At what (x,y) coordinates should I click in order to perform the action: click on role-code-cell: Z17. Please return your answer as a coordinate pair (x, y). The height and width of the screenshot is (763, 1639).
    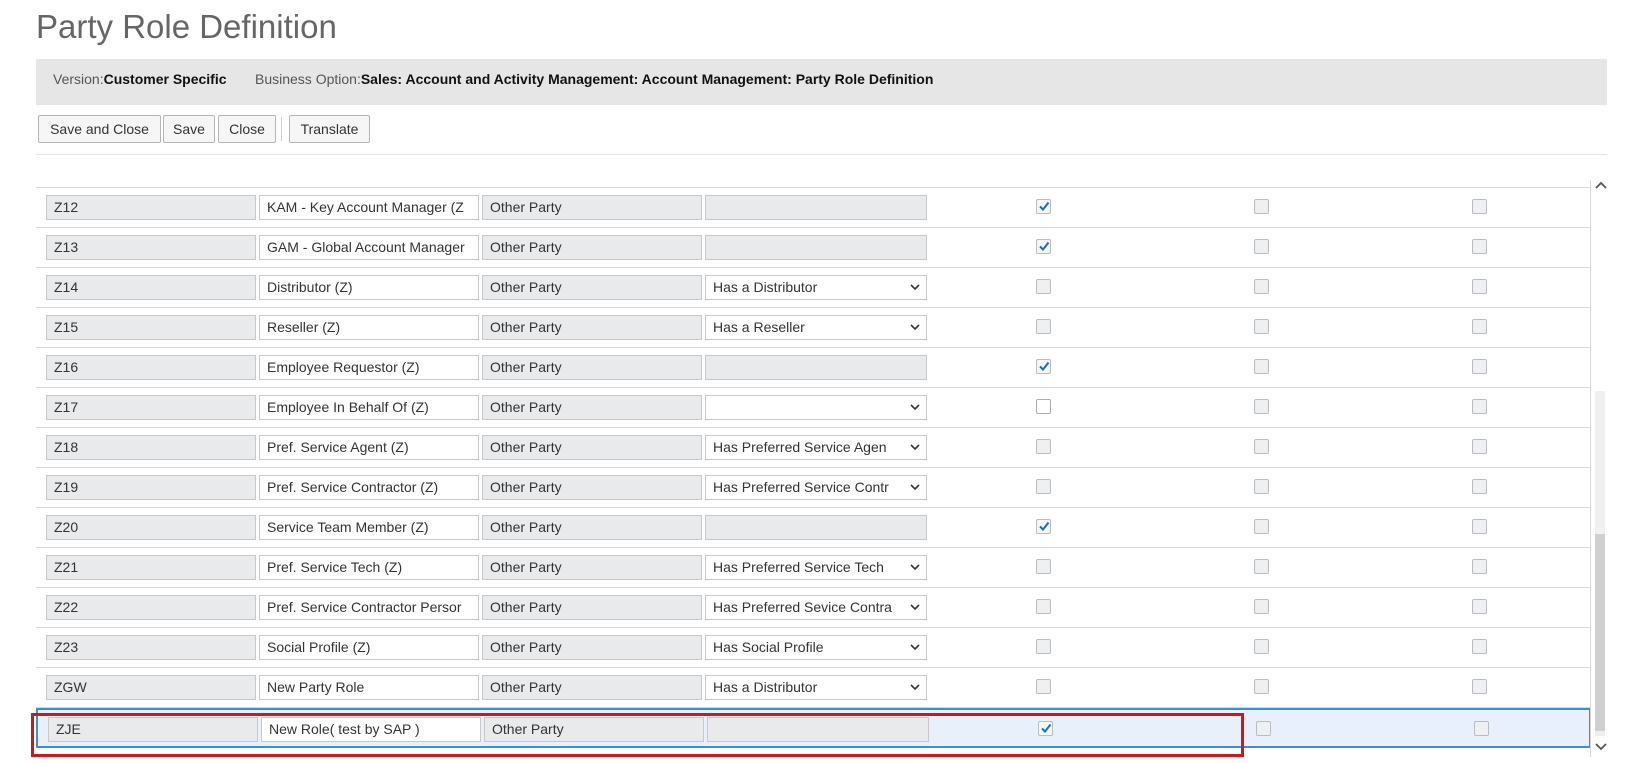
    Looking at the image, I should click on (151, 407).